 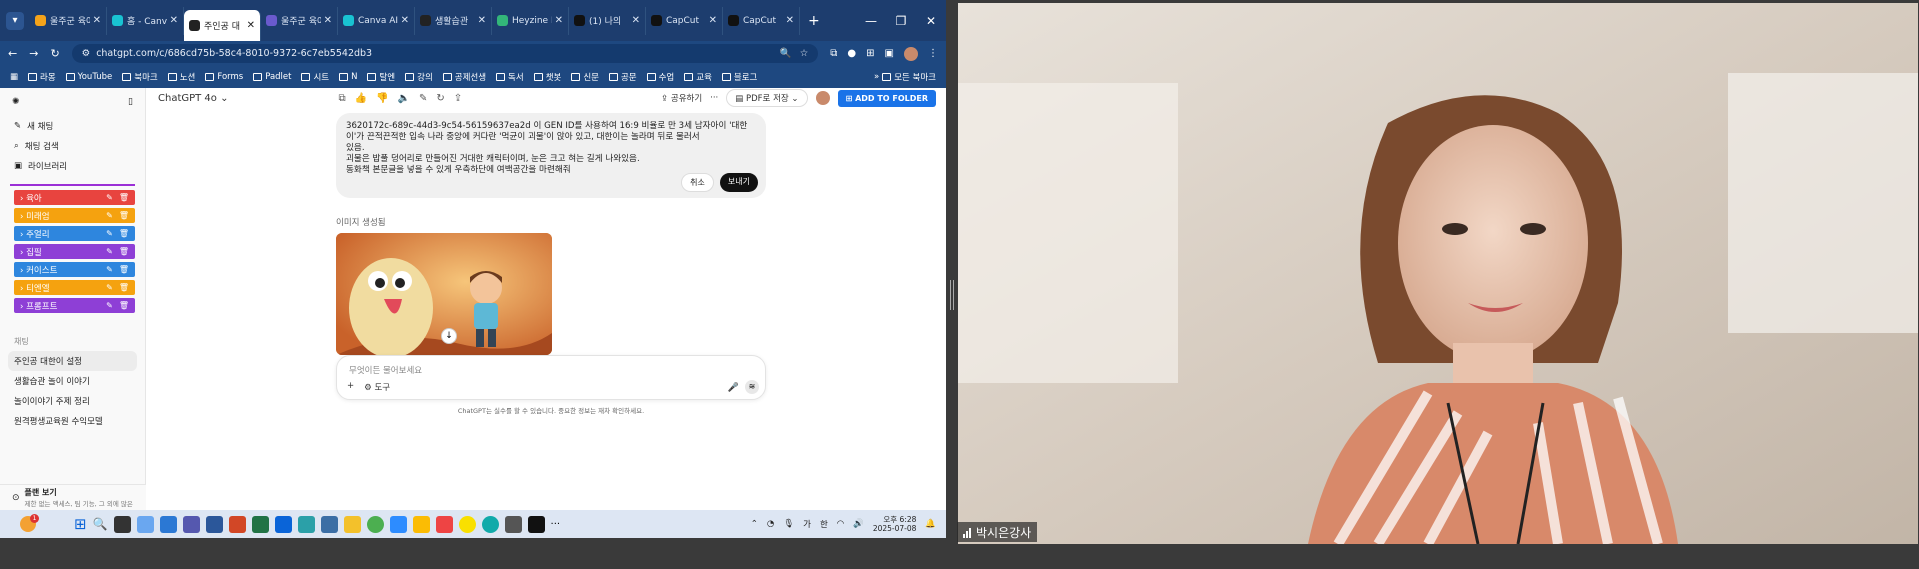 What do you see at coordinates (145, 524) in the screenshot?
I see `copilot-icon` at bounding box center [145, 524].